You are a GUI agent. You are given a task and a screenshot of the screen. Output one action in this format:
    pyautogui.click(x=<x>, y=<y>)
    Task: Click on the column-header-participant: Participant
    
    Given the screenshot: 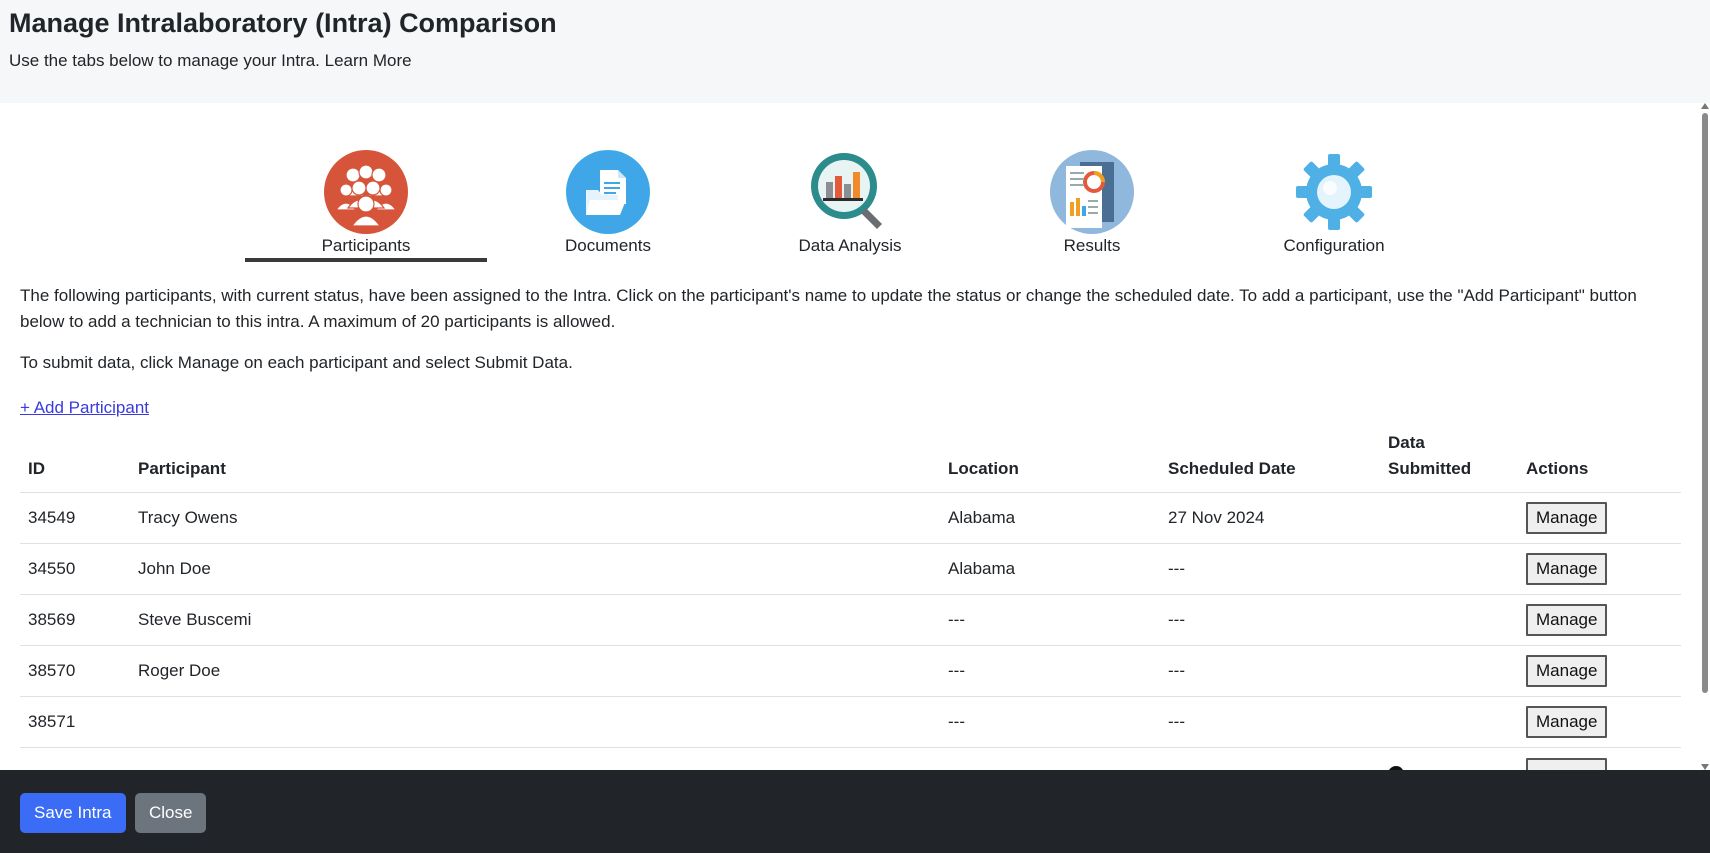 What is the action you would take?
    pyautogui.click(x=535, y=461)
    